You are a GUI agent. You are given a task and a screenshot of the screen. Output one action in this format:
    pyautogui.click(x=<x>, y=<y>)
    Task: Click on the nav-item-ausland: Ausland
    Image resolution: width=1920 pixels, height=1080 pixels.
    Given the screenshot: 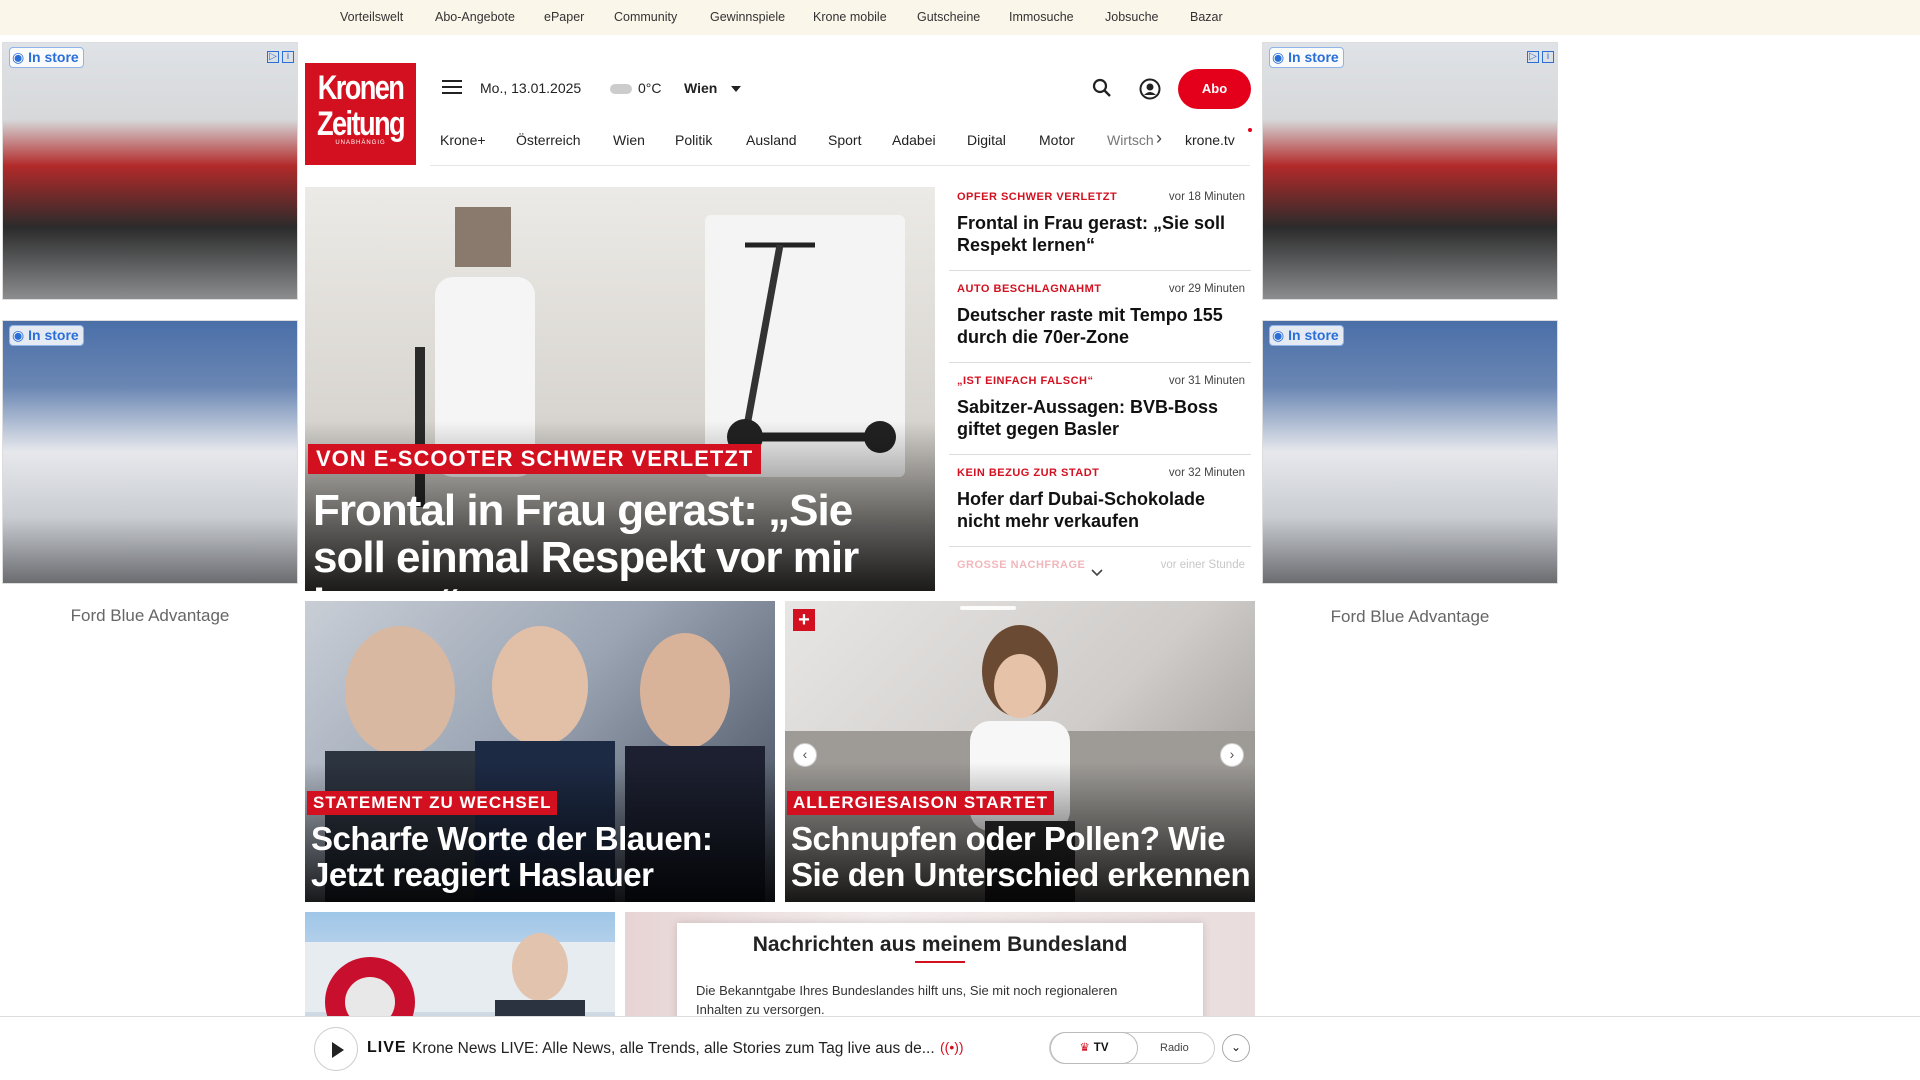 What is the action you would take?
    pyautogui.click(x=771, y=140)
    